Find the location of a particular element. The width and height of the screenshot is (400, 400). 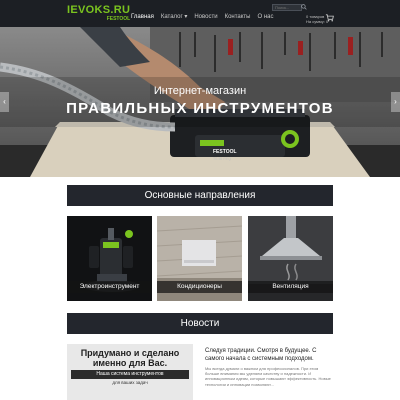

slider-next-button: › is located at coordinates (395, 102).